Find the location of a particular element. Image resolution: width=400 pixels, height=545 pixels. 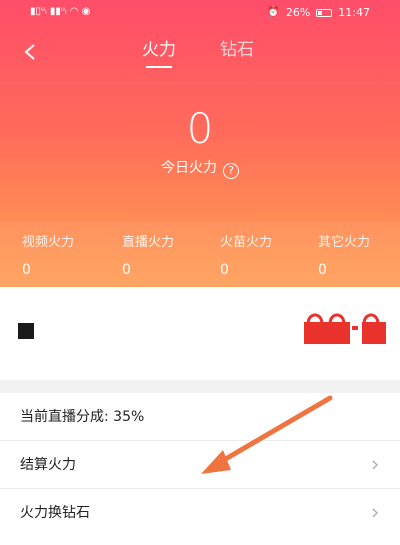

stat-flame-fire: 火苗火力 0 is located at coordinates (270, 257).